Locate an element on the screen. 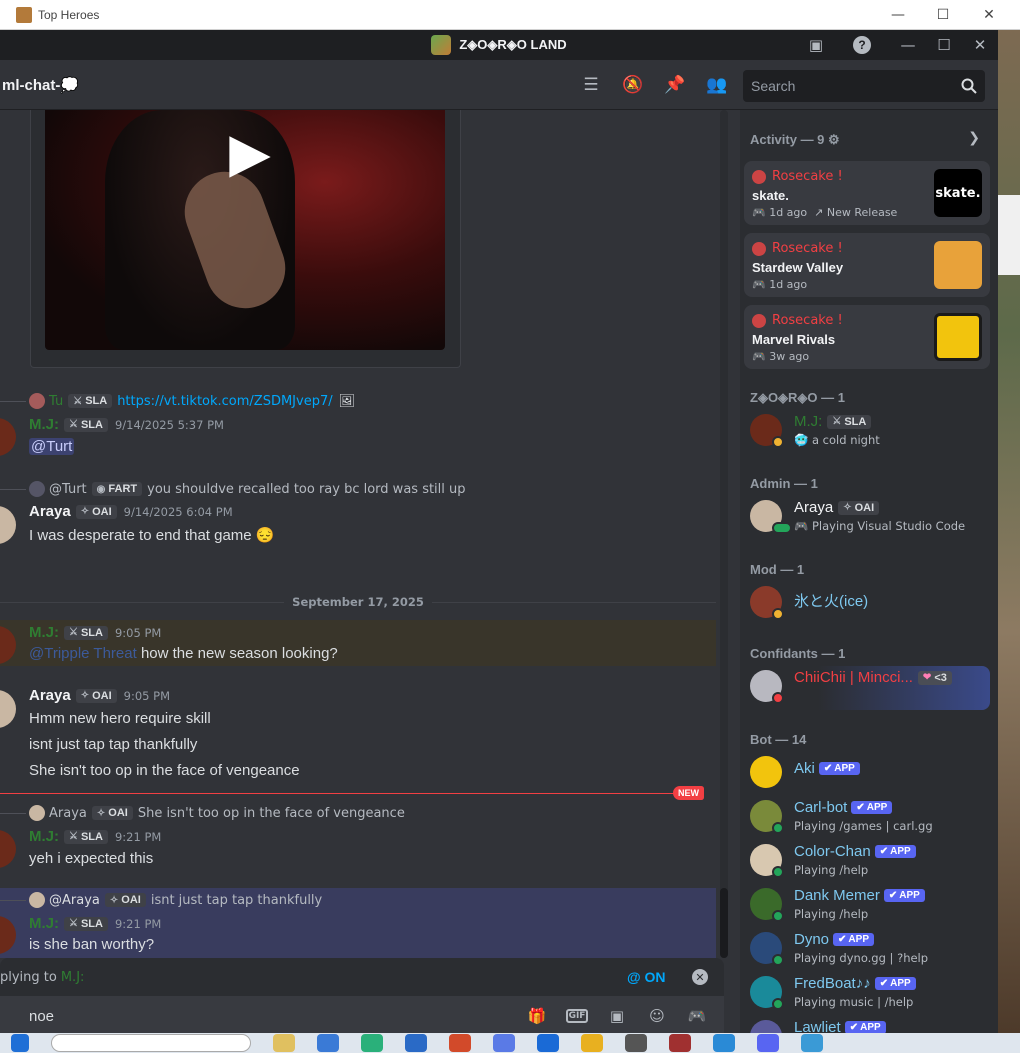 The width and height of the screenshot is (1020, 1053). reply-text: isnt just tap tap thankfully is located at coordinates (236, 900).